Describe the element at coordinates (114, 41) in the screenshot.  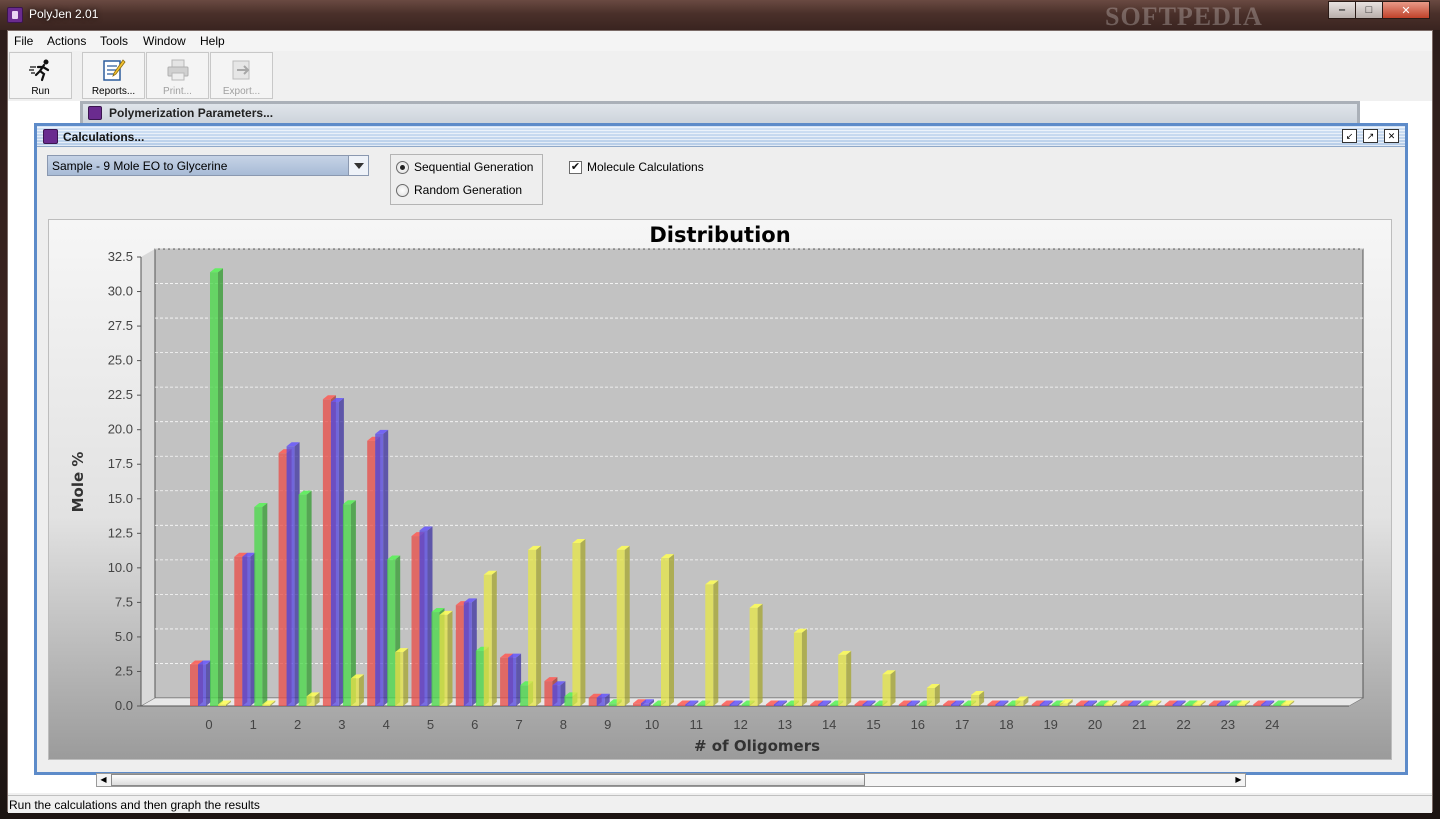
I see `menu-tools: Tools` at that location.